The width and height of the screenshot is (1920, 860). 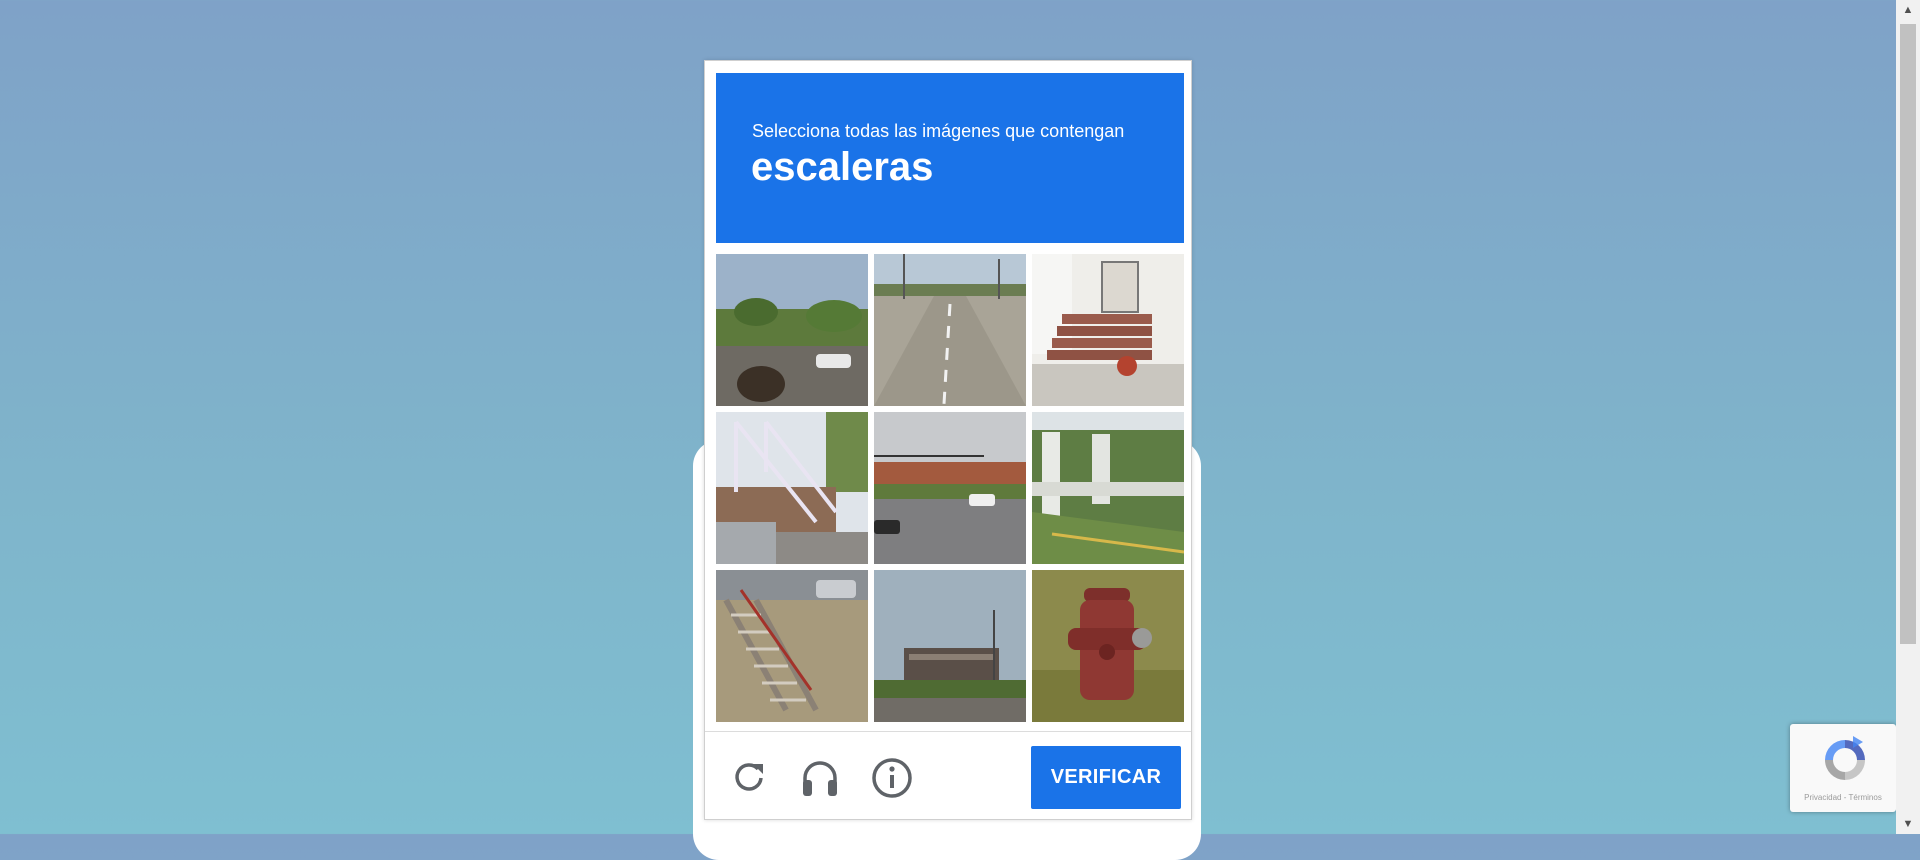 I want to click on reload-icon, so click(x=749, y=777).